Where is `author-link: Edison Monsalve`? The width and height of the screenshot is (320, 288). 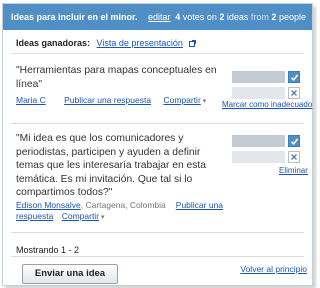
author-link: Edison Monsalve is located at coordinates (48, 205).